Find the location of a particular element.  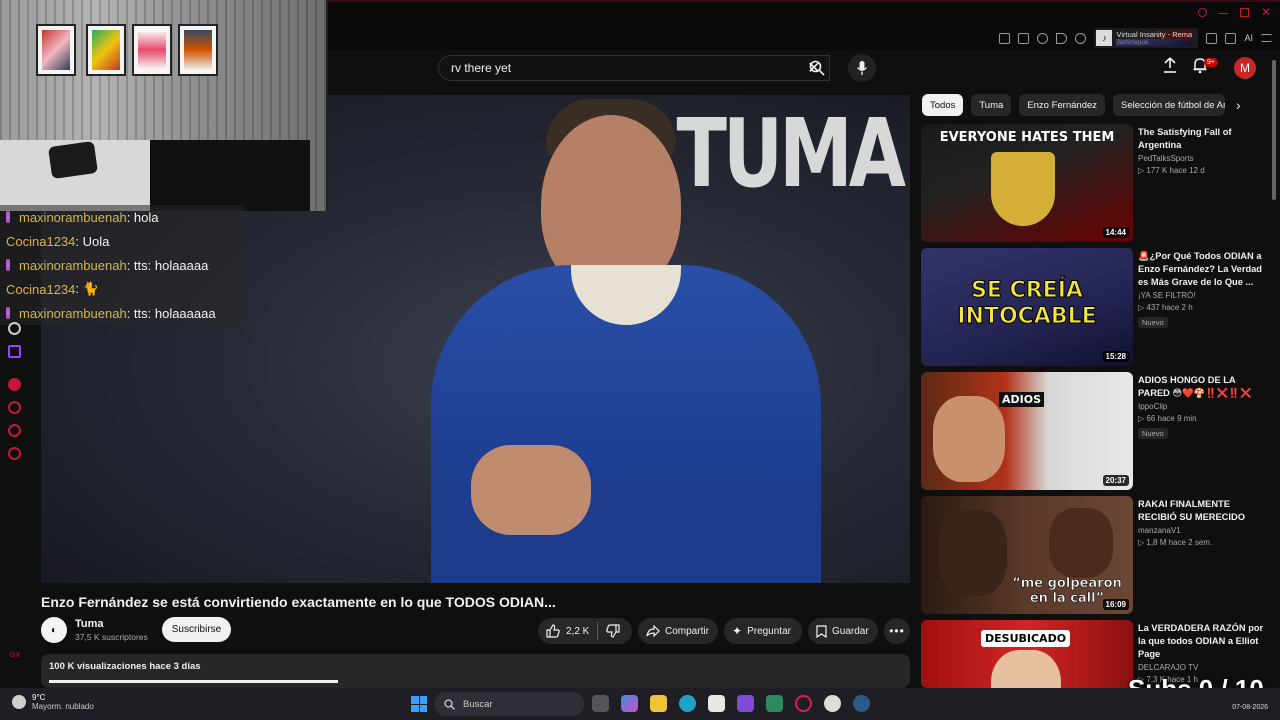

subscribe-button: Suscribirse is located at coordinates (196, 629).